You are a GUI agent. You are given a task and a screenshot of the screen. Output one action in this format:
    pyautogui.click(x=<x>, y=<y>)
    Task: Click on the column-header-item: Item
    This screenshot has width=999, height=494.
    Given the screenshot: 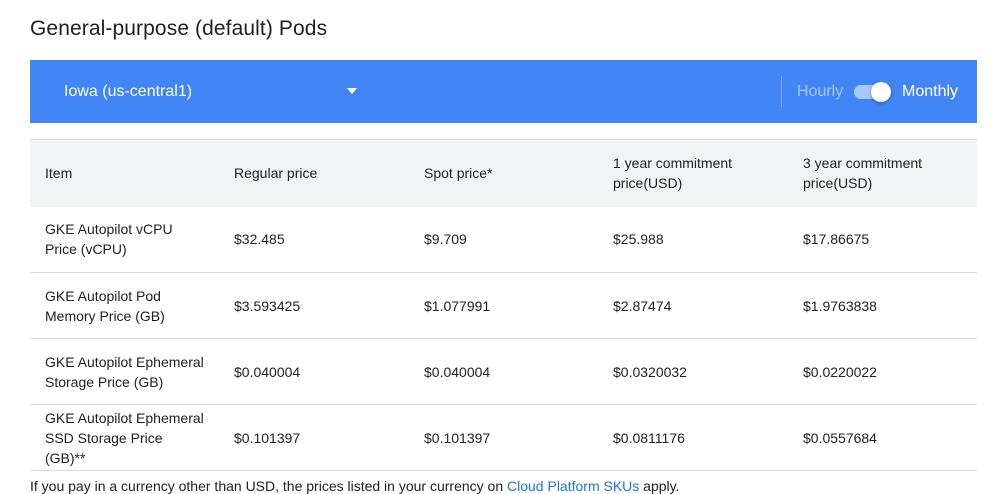 What is the action you would take?
    pyautogui.click(x=124, y=173)
    